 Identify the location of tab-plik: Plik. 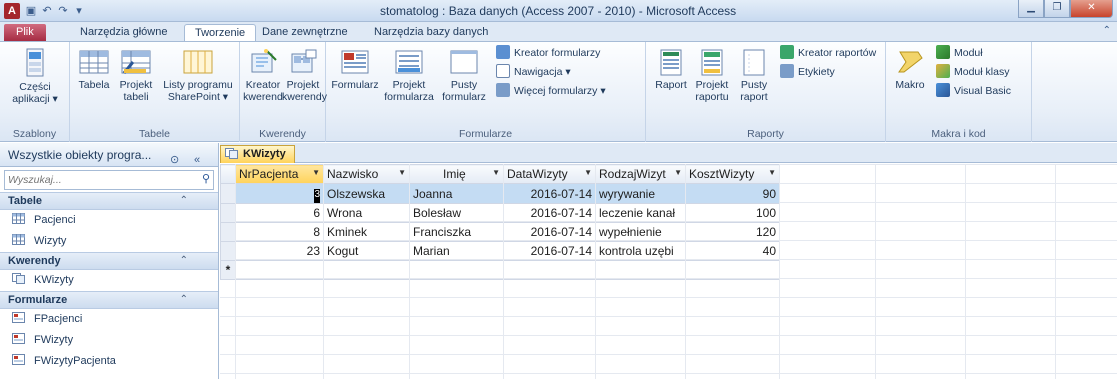
(25, 33).